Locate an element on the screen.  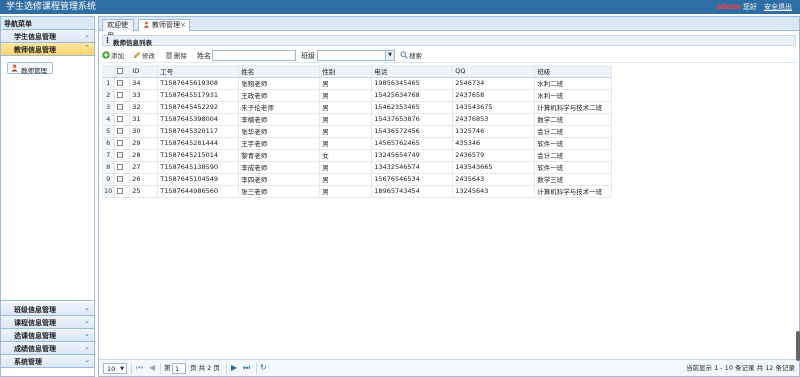
cell-qq: 24376853 is located at coordinates (494, 119).